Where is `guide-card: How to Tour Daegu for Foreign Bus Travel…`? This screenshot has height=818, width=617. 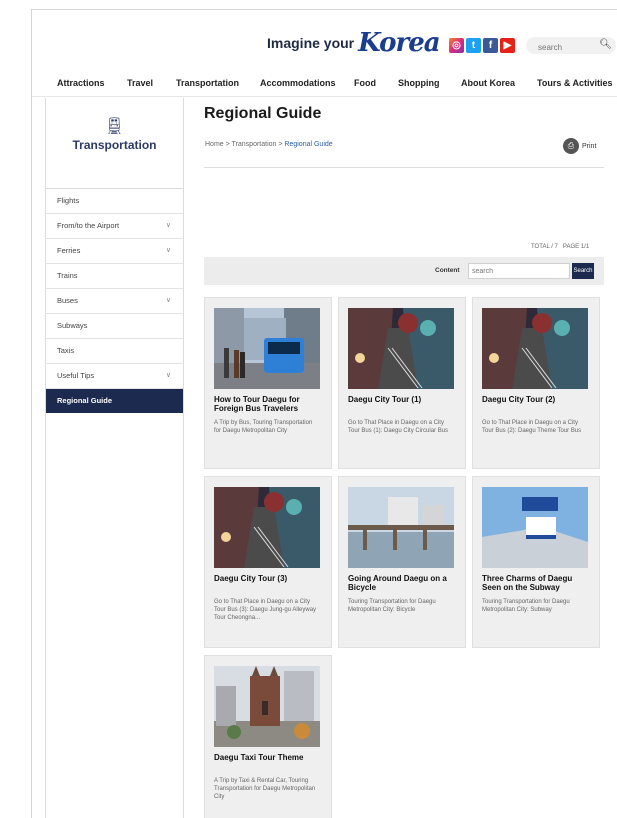 guide-card: How to Tour Daegu for Foreign Bus Travel… is located at coordinates (268, 383).